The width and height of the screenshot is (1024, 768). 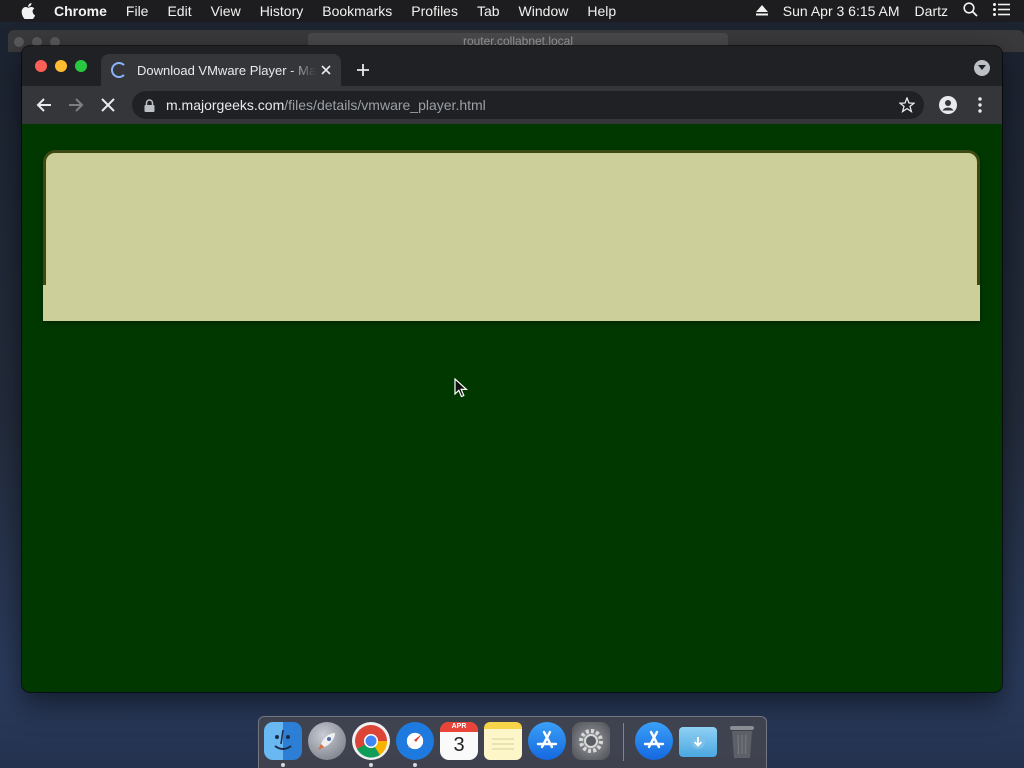 I want to click on dock-notes-icon, so click(x=503, y=741).